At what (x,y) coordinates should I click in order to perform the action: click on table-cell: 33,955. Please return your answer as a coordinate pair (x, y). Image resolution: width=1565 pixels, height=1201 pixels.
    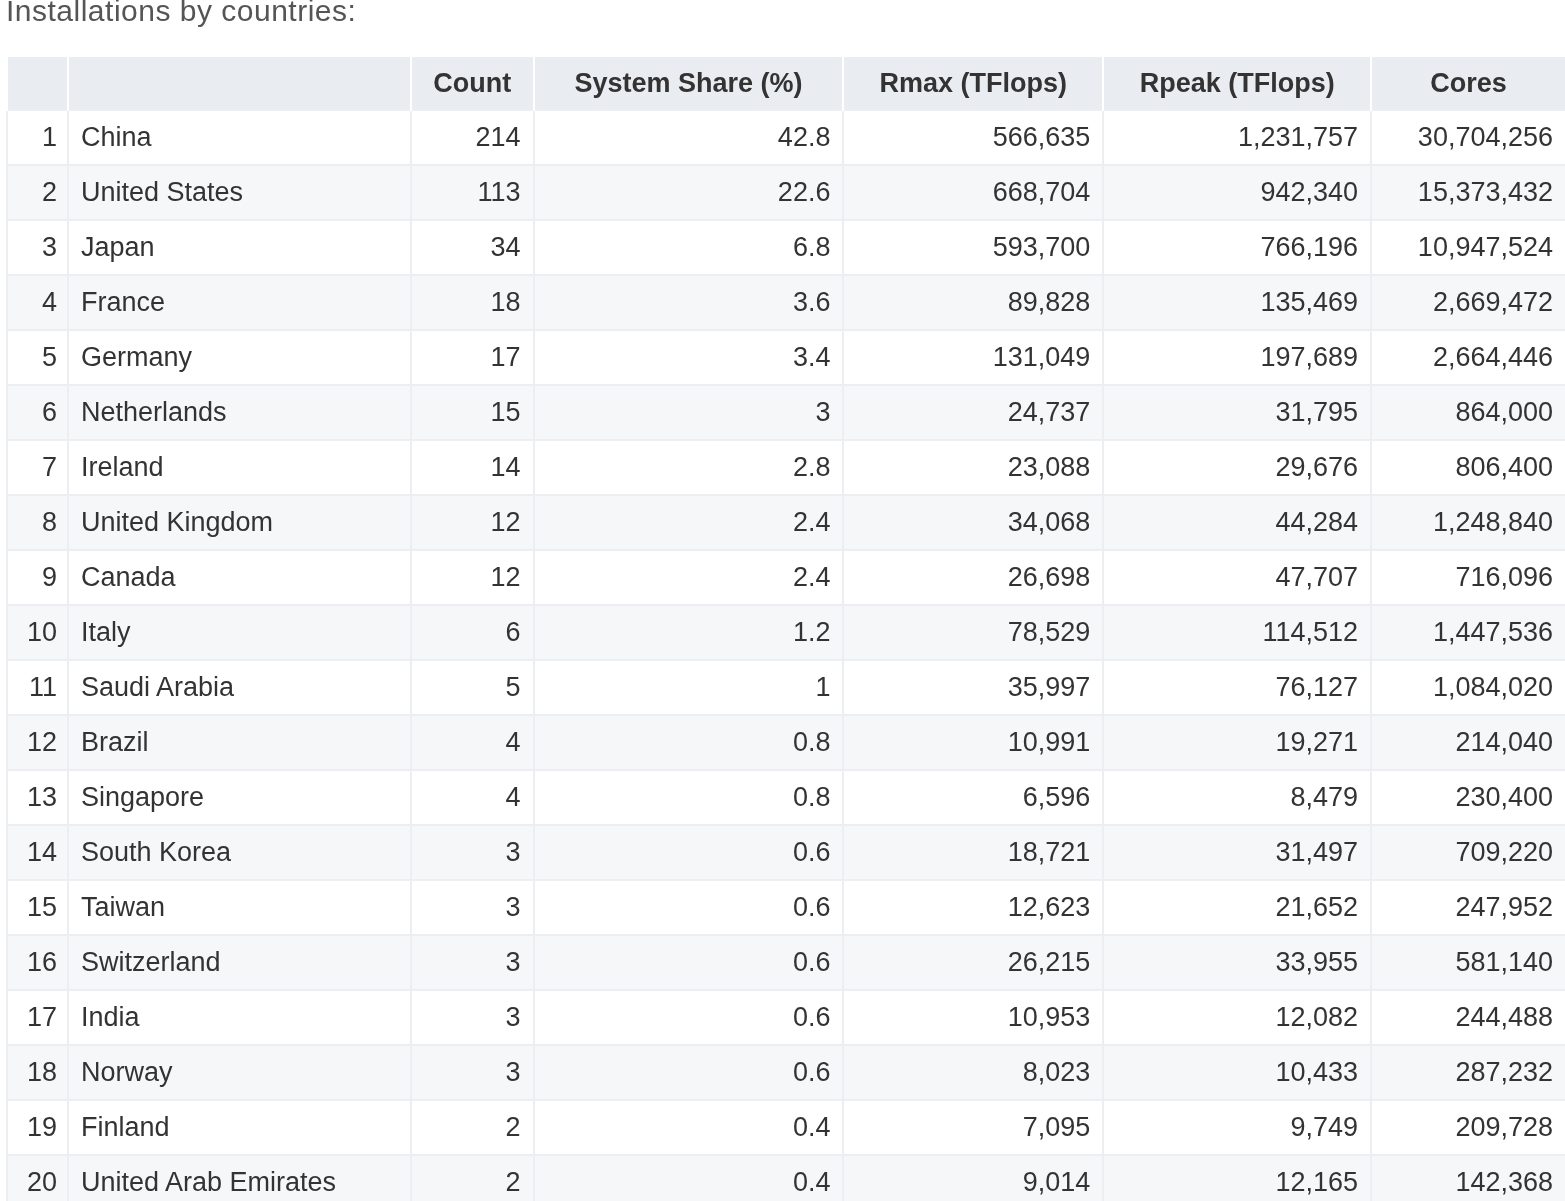
    Looking at the image, I should click on (1237, 962).